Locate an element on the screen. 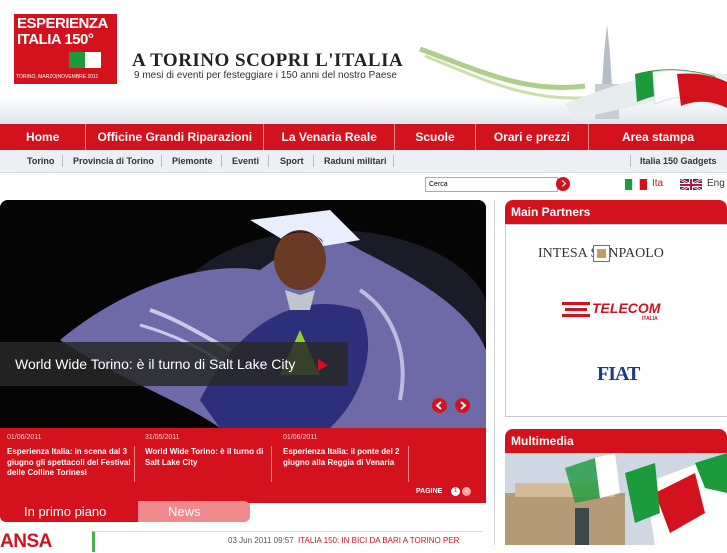 The image size is (727, 553). tab-news-label: News is located at coordinates (184, 511).